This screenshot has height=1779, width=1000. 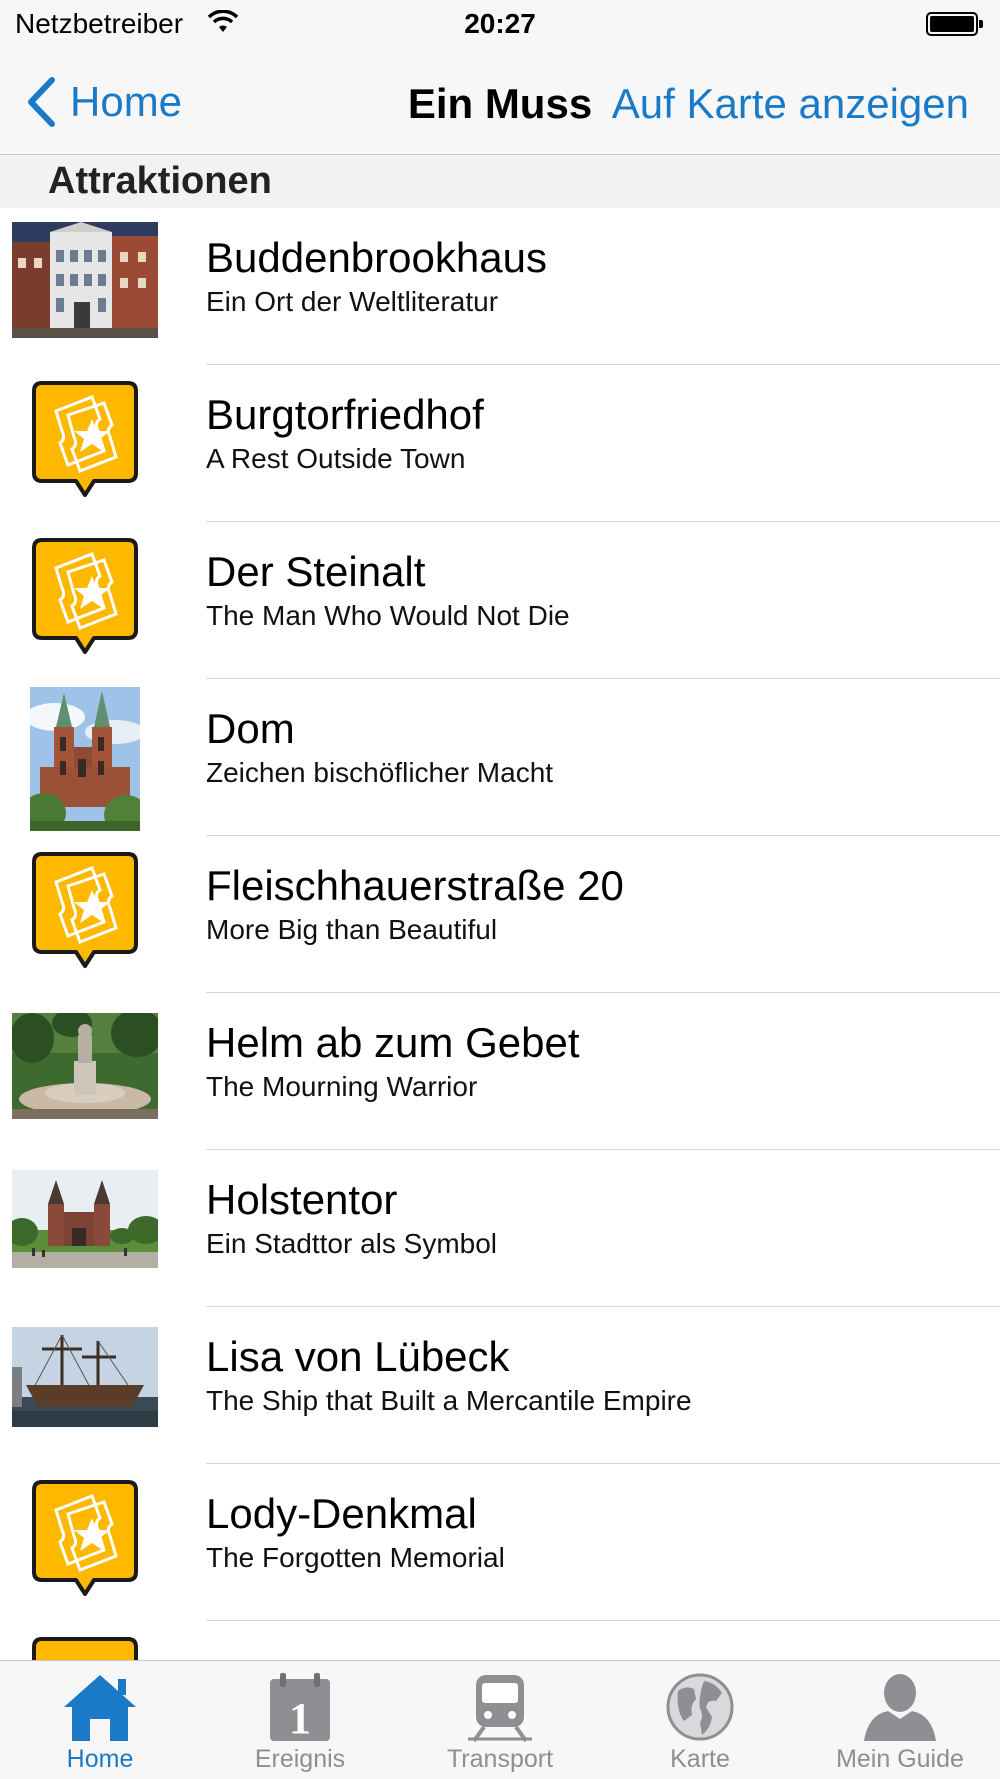 I want to click on list-item, so click(x=500, y=1640).